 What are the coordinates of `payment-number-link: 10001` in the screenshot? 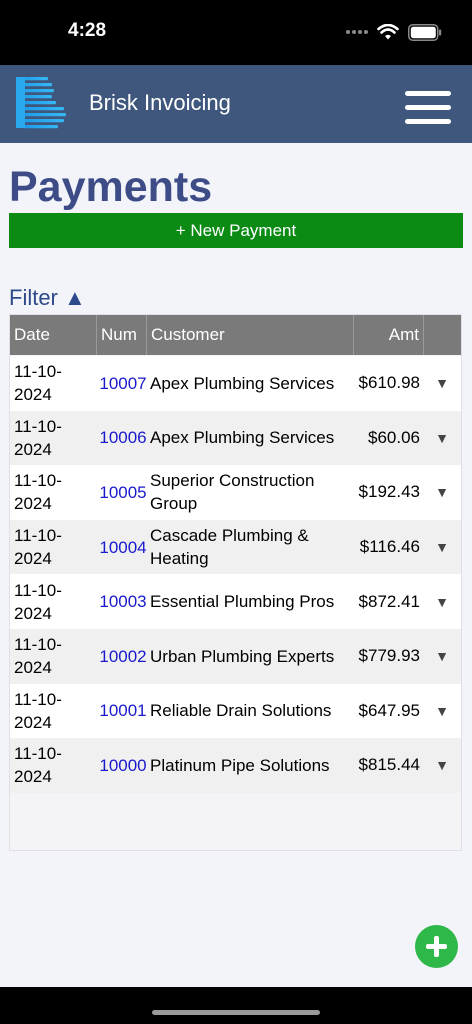 It's located at (123, 711).